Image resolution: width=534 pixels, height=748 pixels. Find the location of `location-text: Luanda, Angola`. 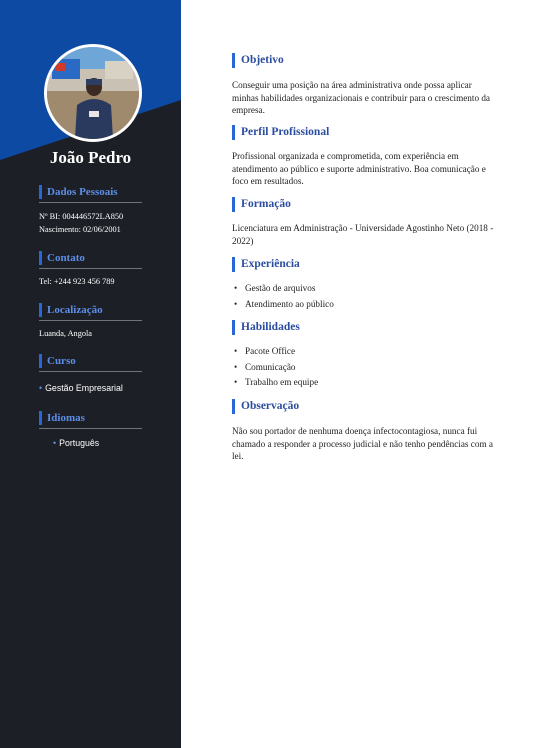

location-text: Luanda, Angola is located at coordinates (65, 333).